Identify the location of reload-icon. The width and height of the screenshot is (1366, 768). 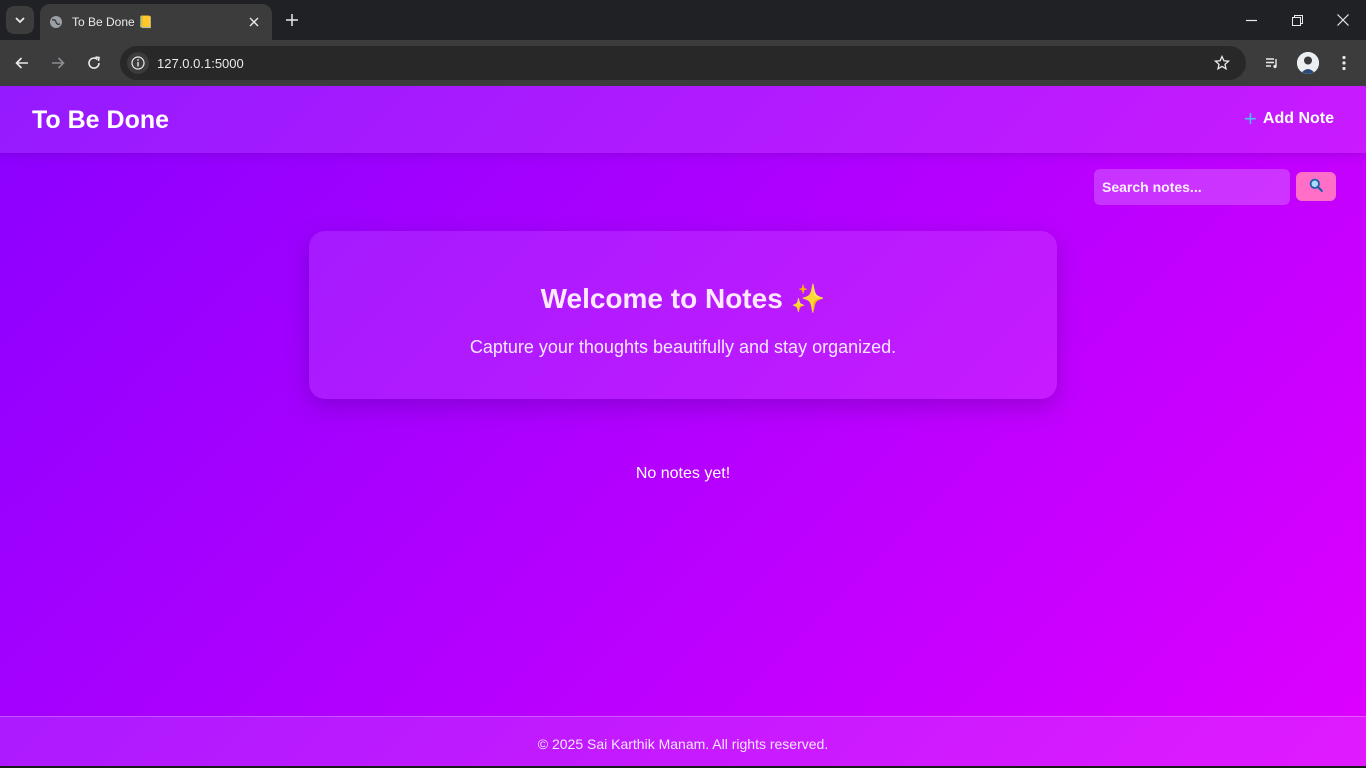
(94, 63).